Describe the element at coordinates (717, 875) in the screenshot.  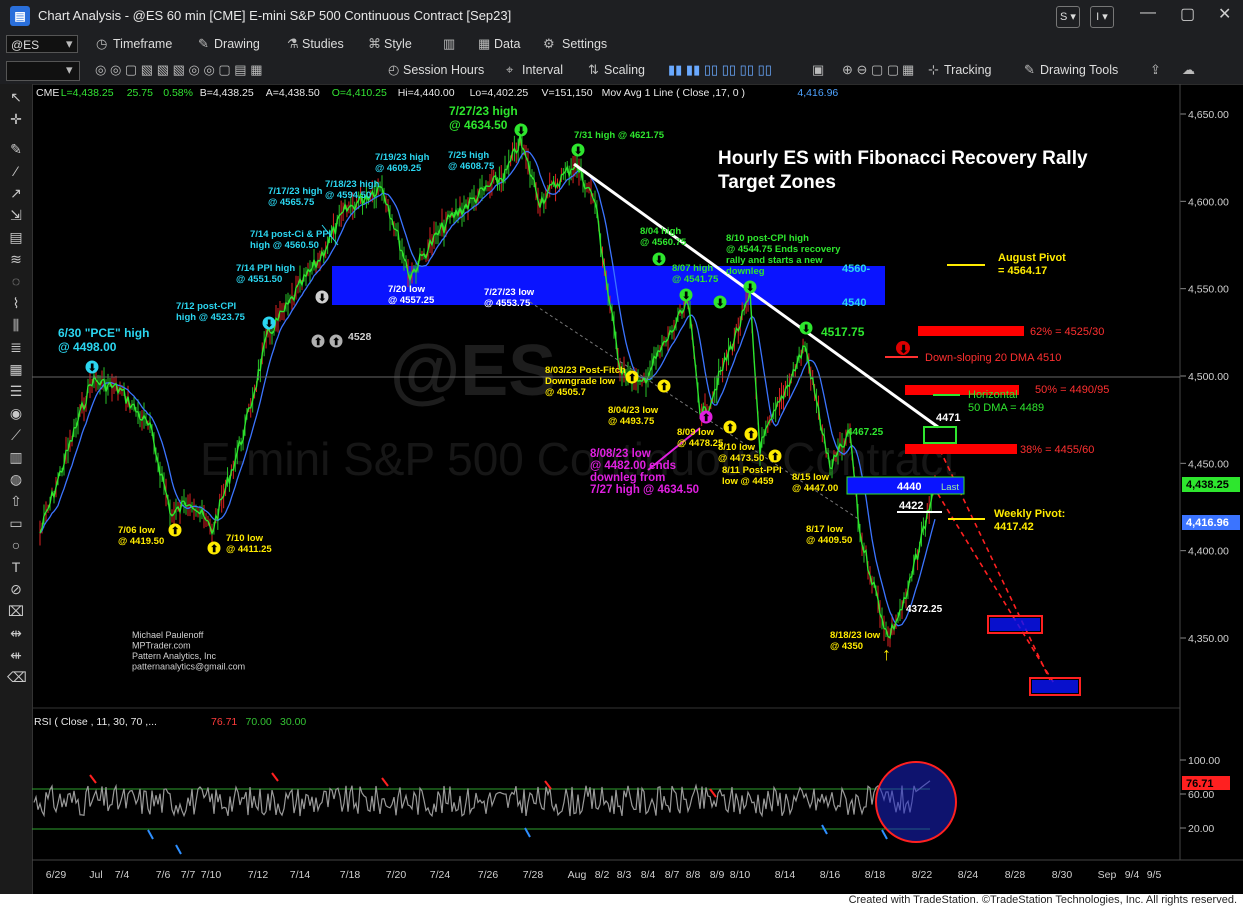
I see `date-tick-label: 8/9` at that location.